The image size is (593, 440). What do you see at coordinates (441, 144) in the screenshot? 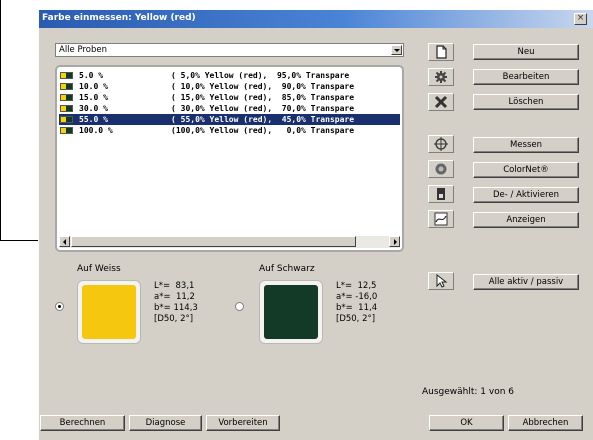
I see `crosshair-icon` at bounding box center [441, 144].